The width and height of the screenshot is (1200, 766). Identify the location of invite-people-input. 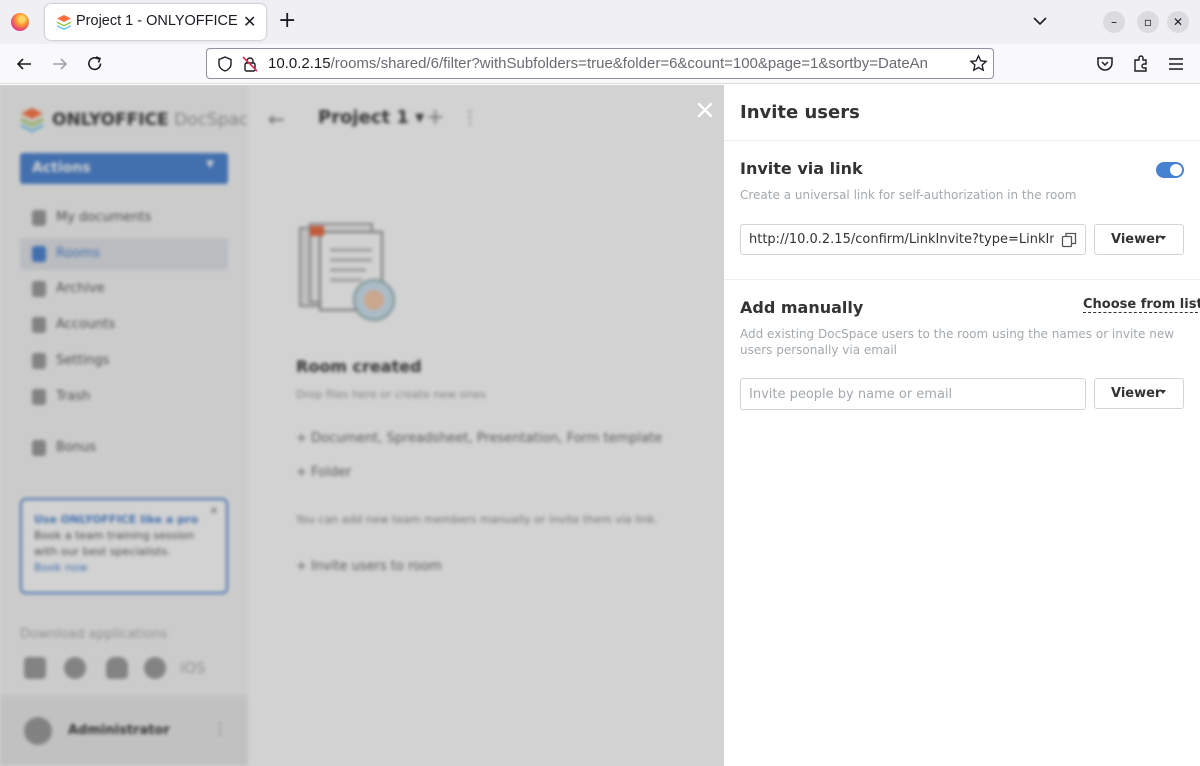
(913, 394).